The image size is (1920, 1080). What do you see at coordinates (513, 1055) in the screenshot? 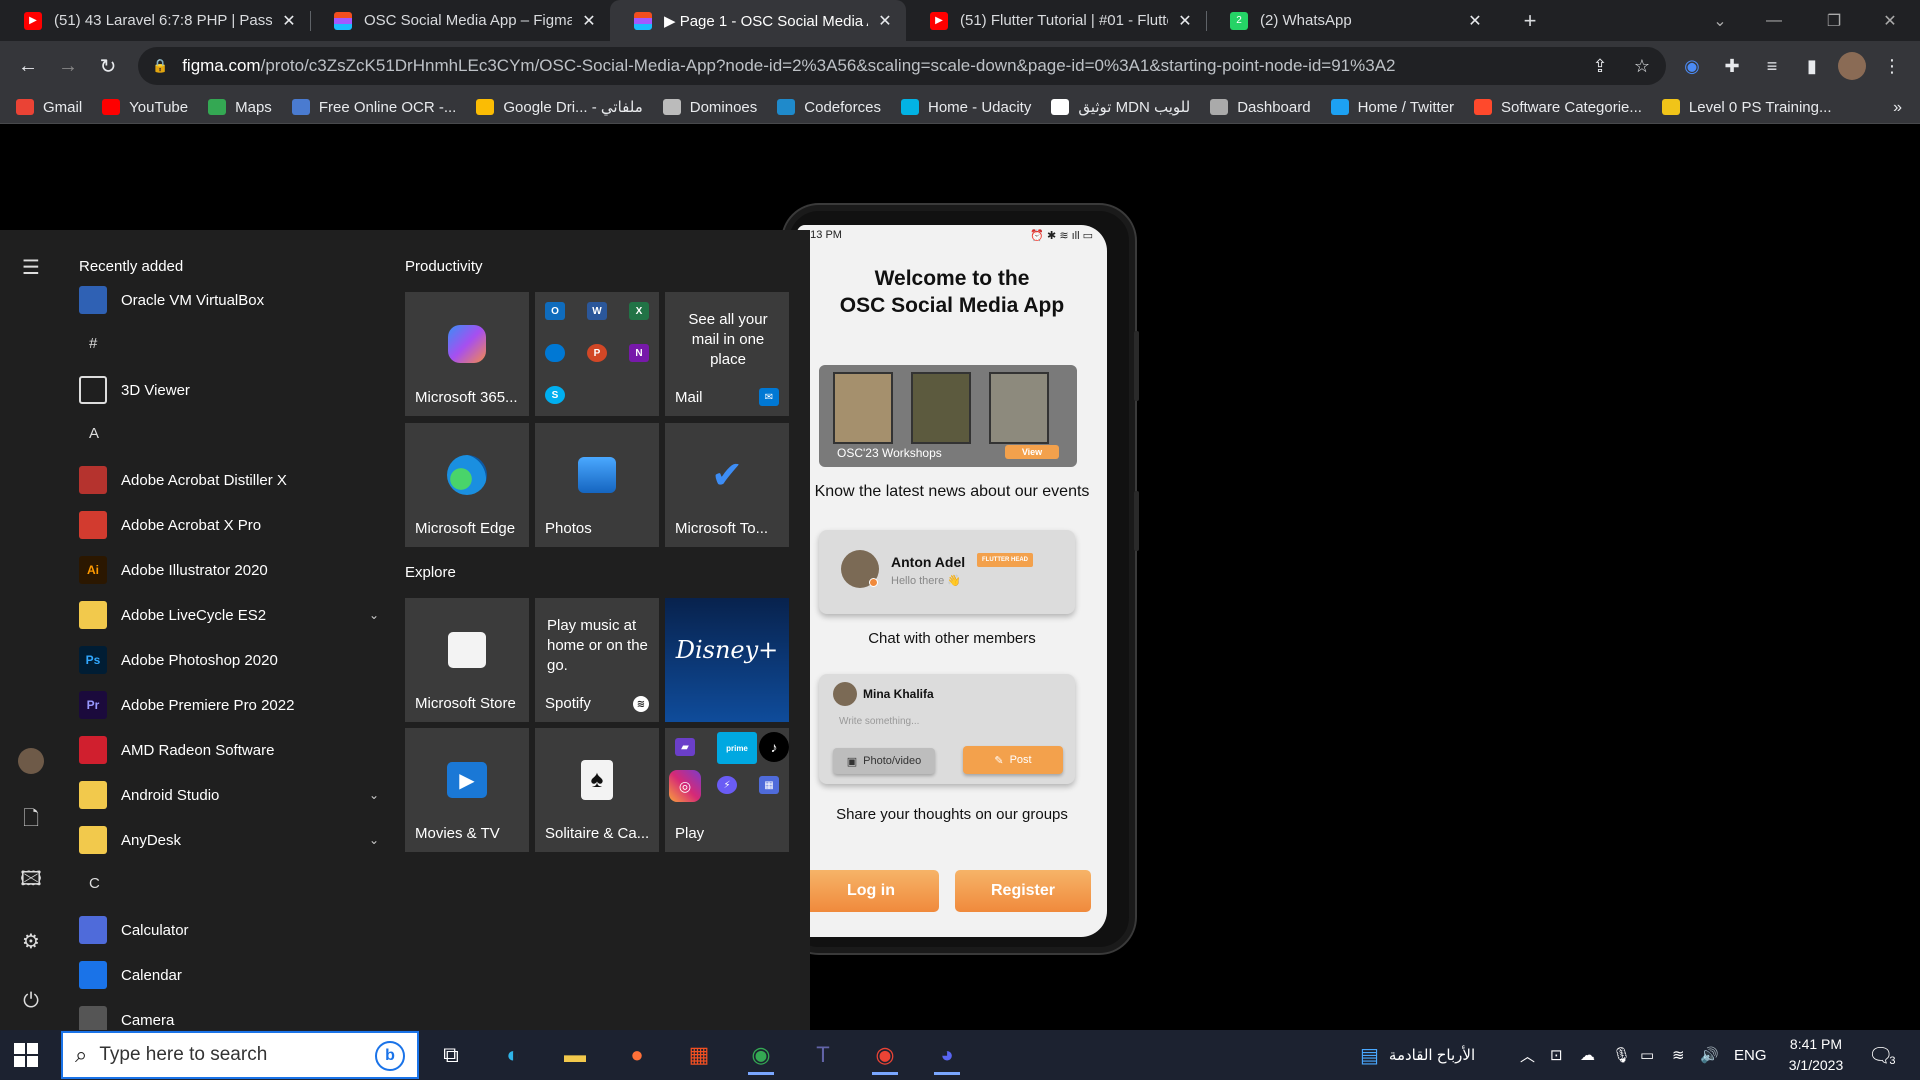
I see `edge-icon: ◐` at bounding box center [513, 1055].